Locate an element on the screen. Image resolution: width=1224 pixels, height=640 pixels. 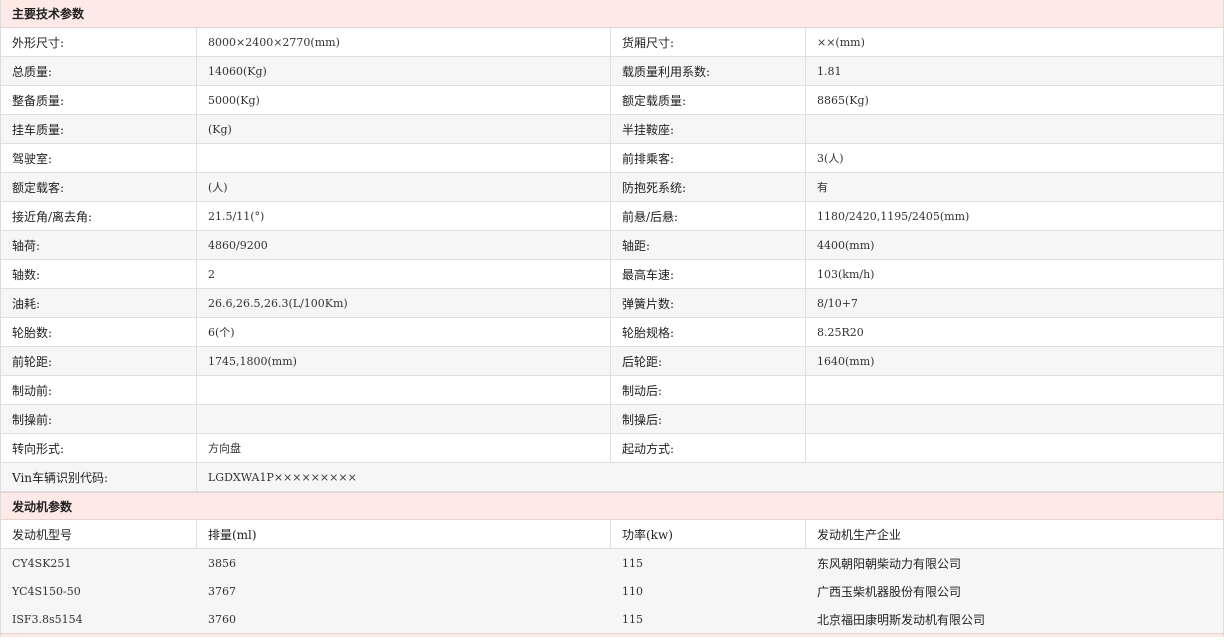
spec-label-cell: 起动方式: is located at coordinates (708, 448).